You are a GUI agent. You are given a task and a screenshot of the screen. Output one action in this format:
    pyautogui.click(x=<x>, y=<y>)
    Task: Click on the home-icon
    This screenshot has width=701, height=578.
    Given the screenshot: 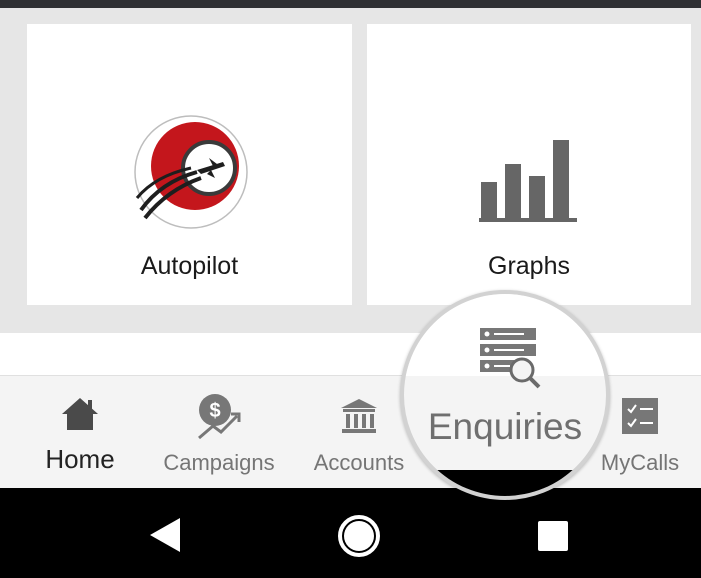 What is the action you would take?
    pyautogui.click(x=80, y=414)
    